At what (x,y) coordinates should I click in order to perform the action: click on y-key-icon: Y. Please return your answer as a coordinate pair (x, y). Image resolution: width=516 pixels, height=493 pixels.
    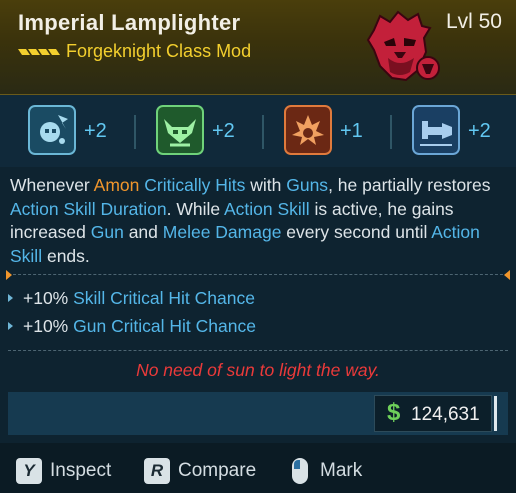
    Looking at the image, I should click on (29, 471).